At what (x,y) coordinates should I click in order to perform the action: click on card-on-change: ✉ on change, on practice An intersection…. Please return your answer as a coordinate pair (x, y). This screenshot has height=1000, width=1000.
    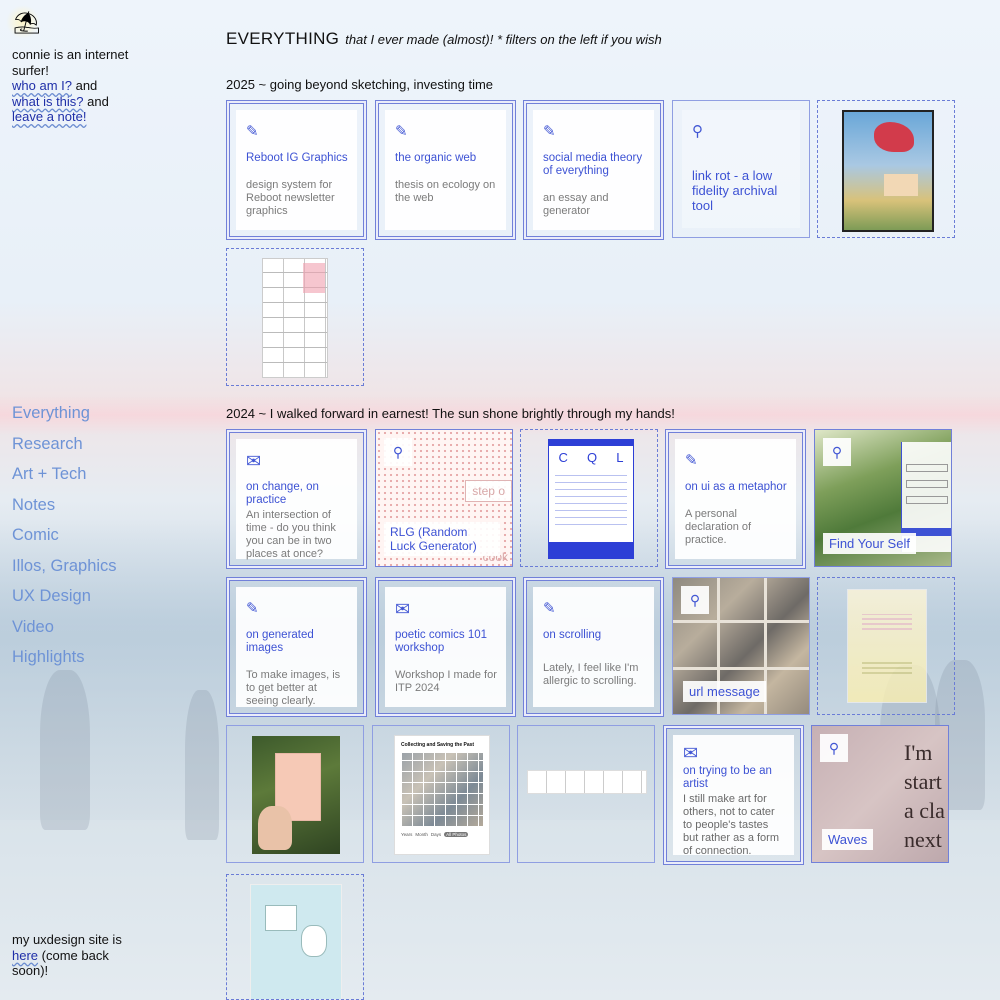
    Looking at the image, I should click on (296, 499).